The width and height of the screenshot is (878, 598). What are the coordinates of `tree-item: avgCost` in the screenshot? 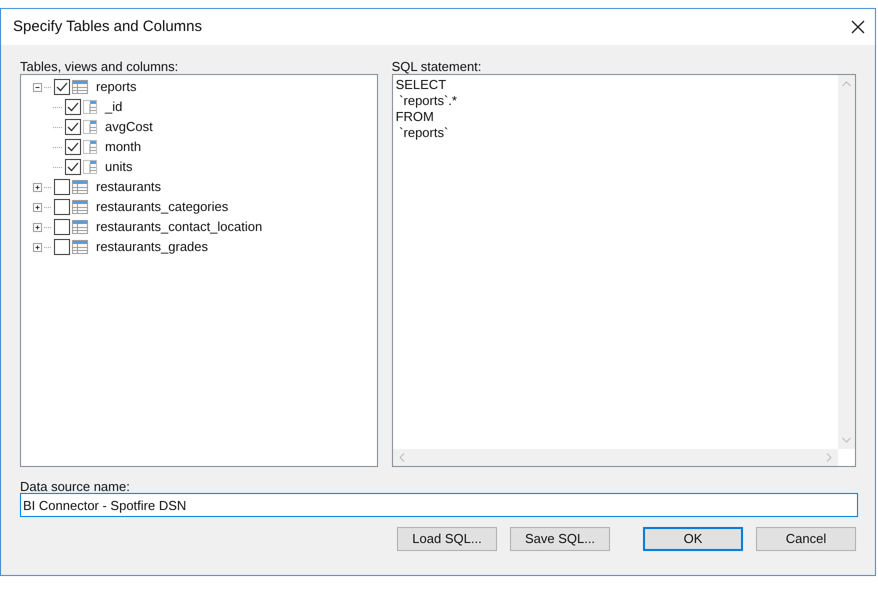 It's located at (129, 127).